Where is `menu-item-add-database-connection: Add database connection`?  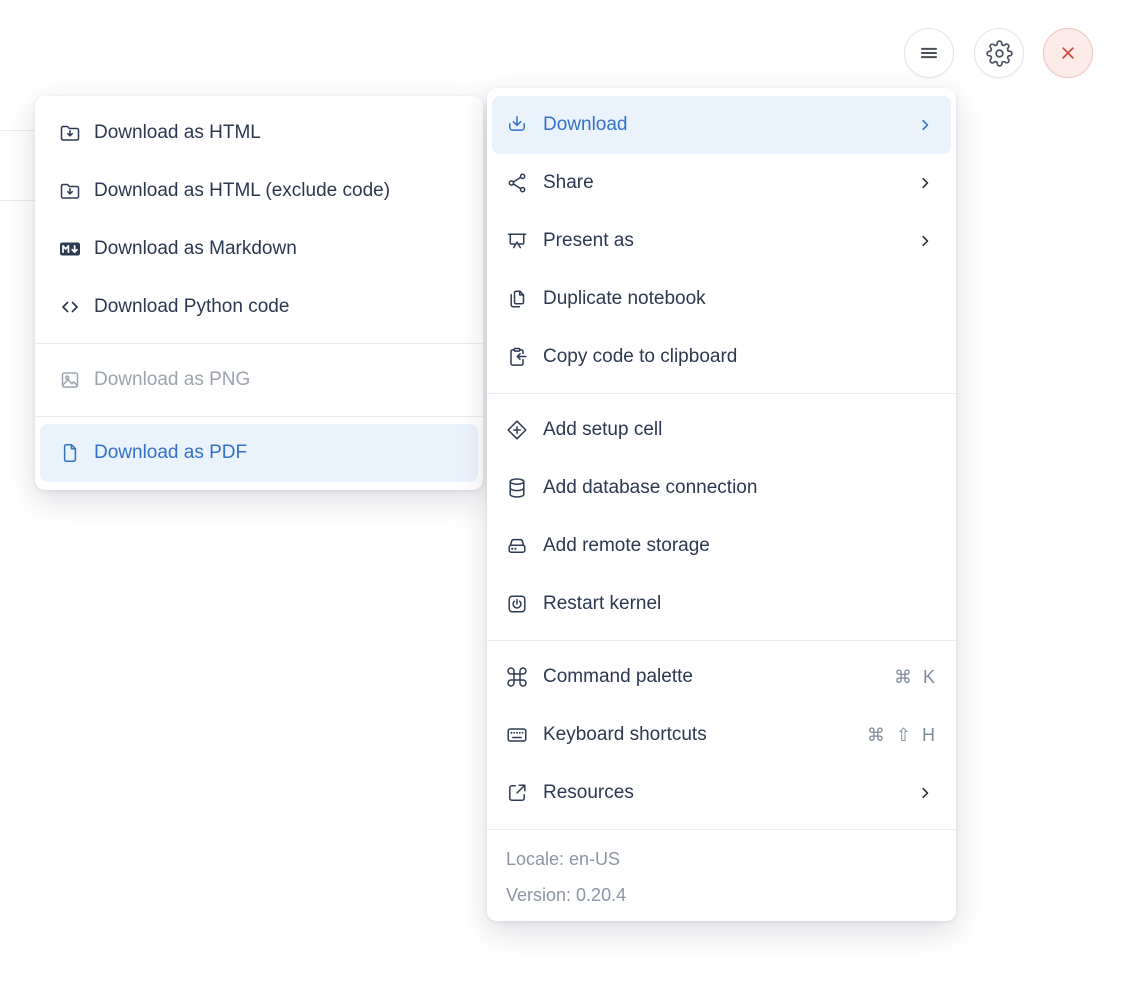
menu-item-add-database-connection: Add database connection is located at coordinates (721, 488).